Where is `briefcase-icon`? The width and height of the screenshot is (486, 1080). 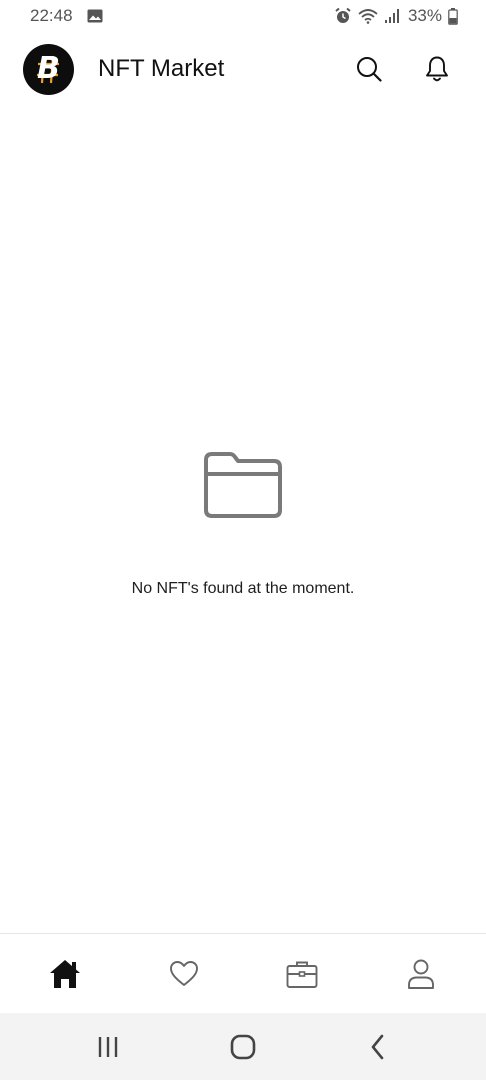 briefcase-icon is located at coordinates (302, 974).